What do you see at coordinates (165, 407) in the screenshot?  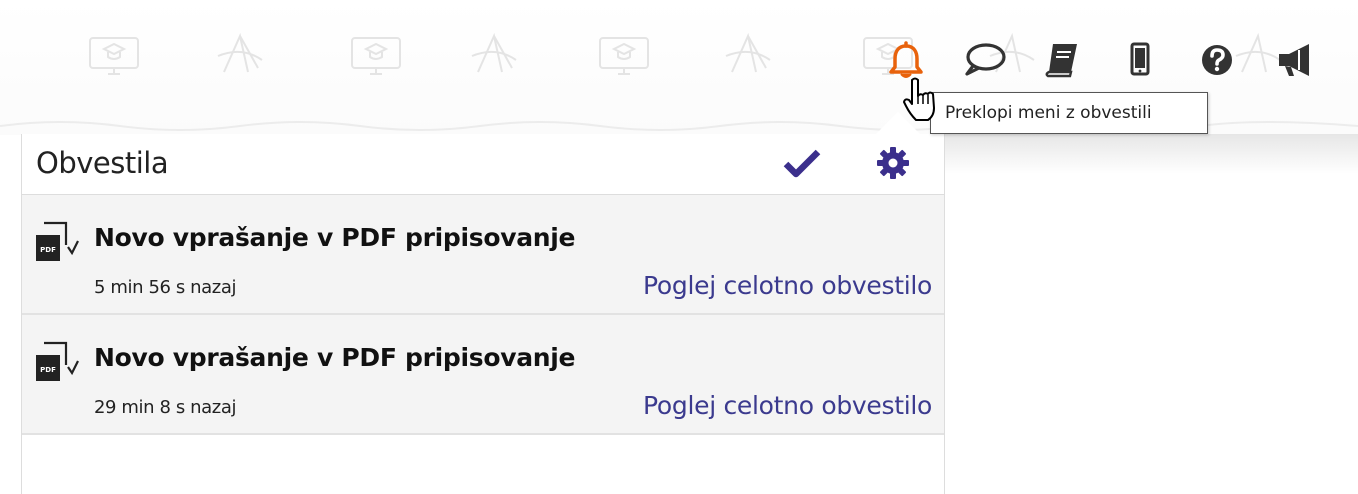 I see `notification-time: 29 min 8 s nazaj` at bounding box center [165, 407].